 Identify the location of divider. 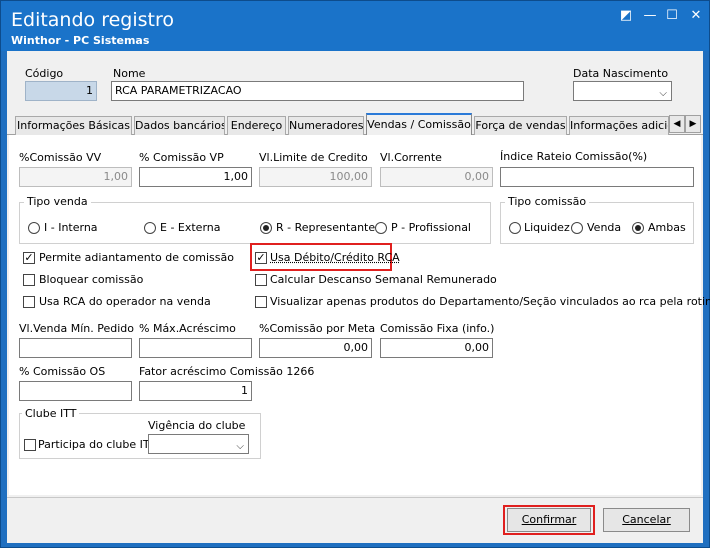
(355, 497).